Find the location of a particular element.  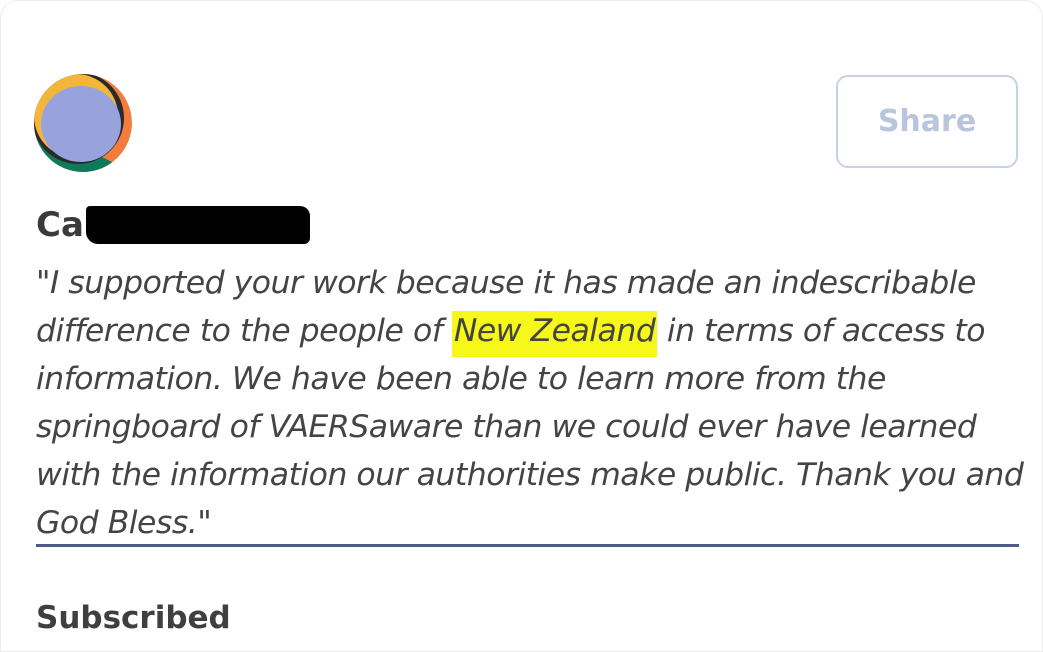

highlighted-text: New Zealand is located at coordinates (554, 334).